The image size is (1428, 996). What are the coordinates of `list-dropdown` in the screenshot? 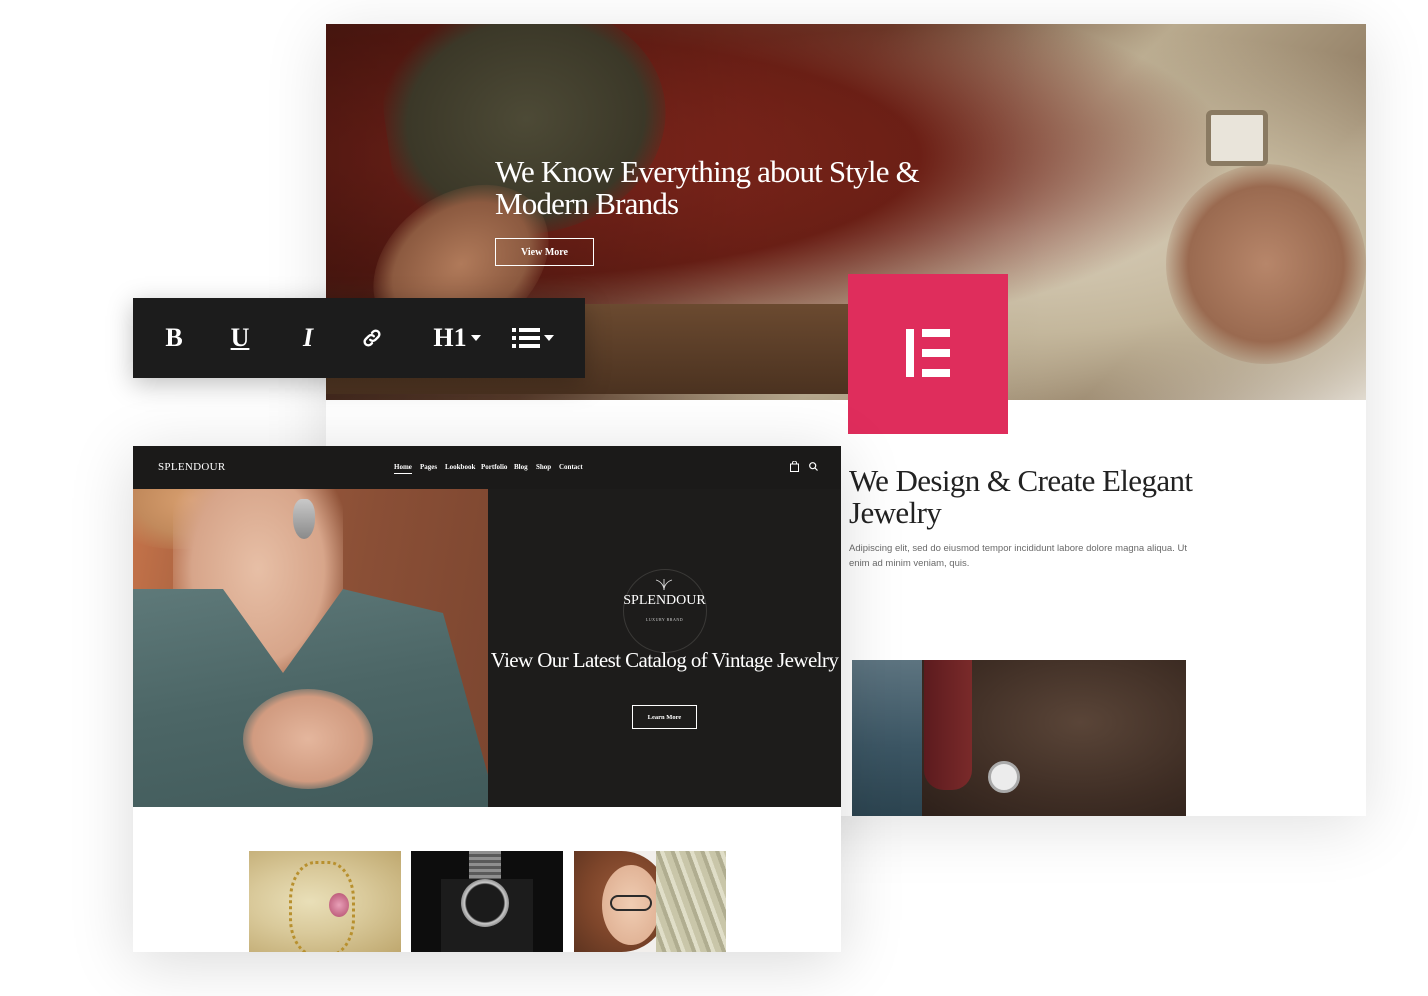 It's located at (533, 338).